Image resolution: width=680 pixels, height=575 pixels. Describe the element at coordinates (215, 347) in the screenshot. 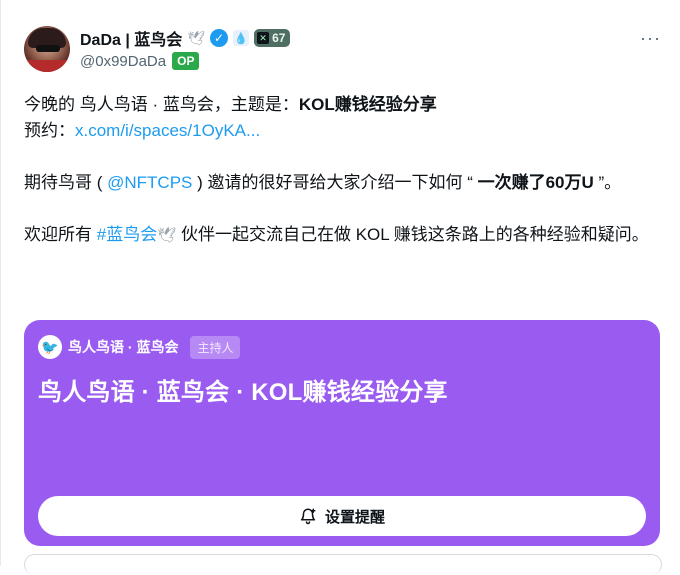

I see `host-role-tag: 主持人` at that location.